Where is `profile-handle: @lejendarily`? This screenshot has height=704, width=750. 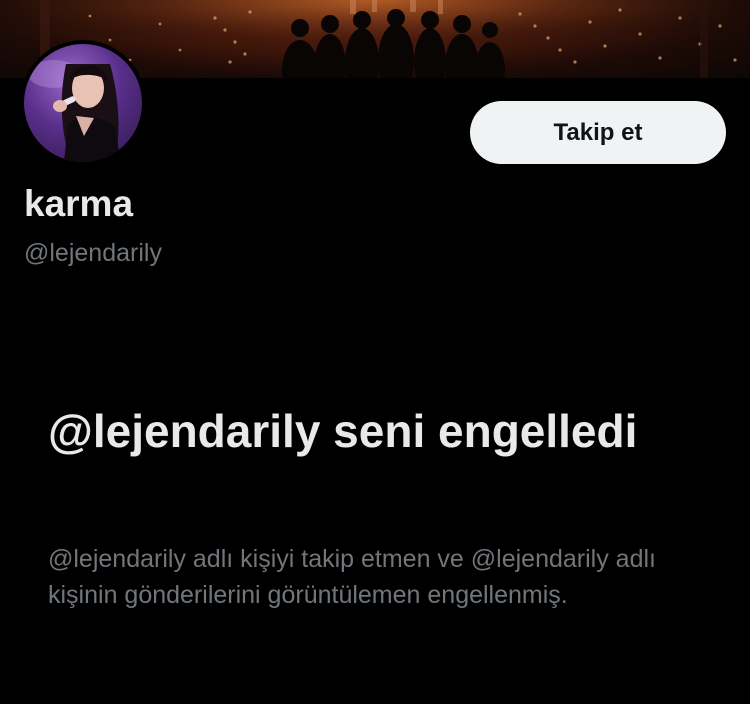 profile-handle: @lejendarily is located at coordinates (93, 253).